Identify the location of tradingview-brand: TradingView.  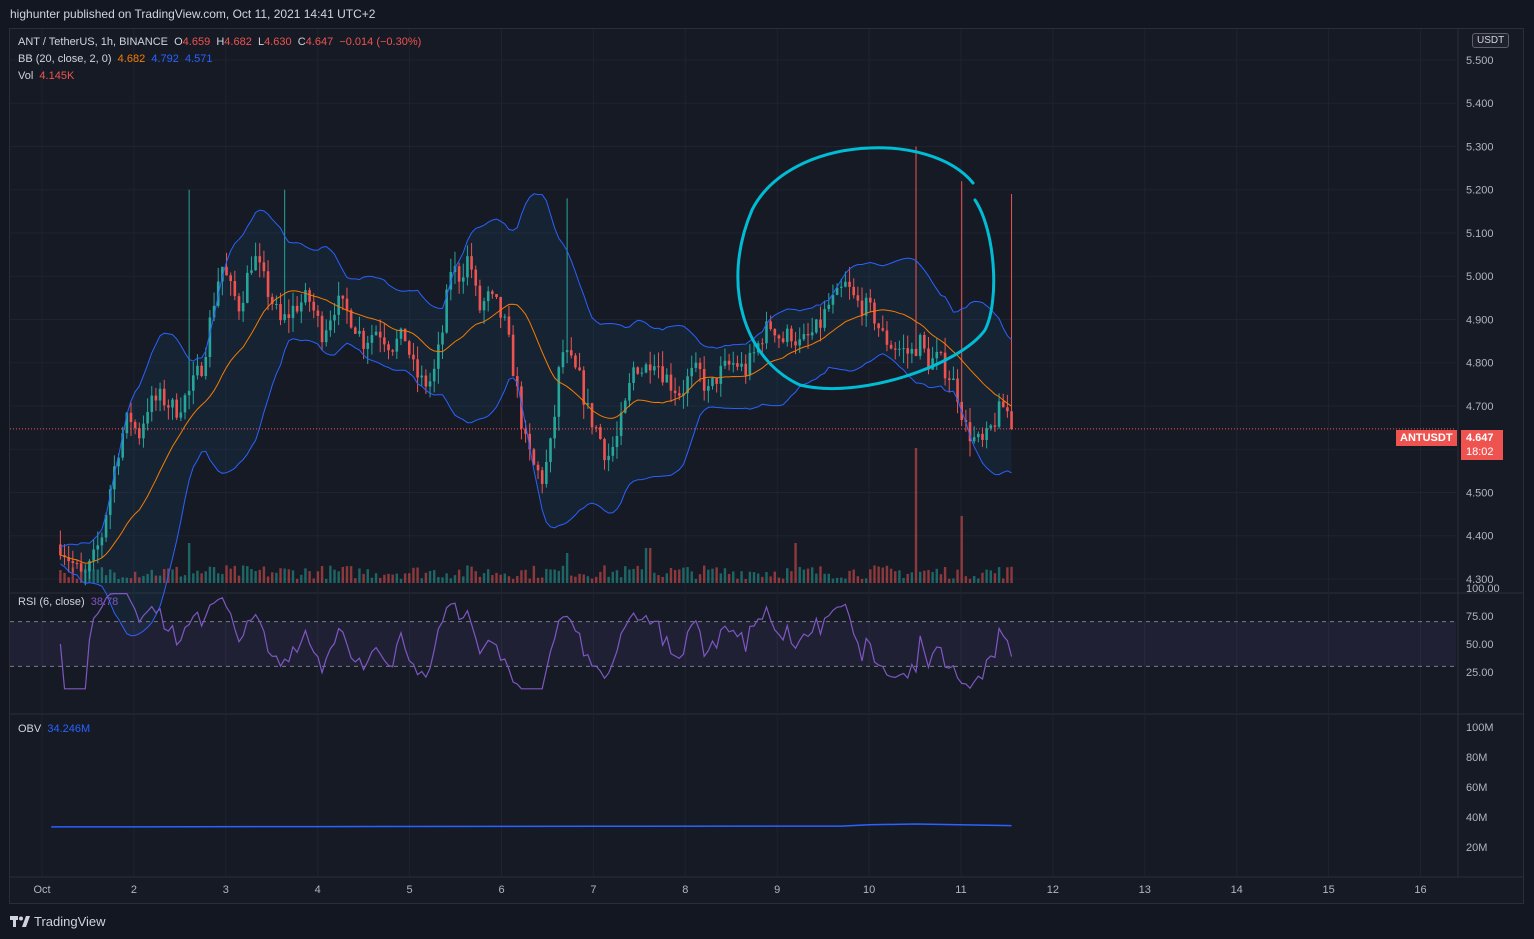
(58, 921).